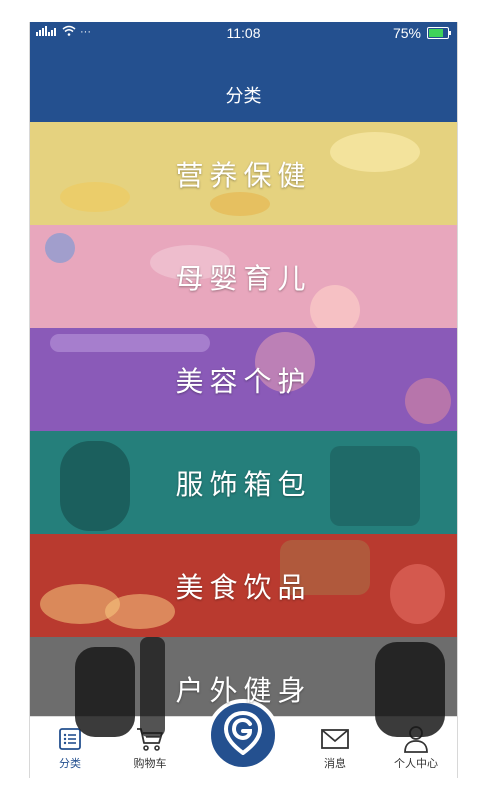 The width and height of the screenshot is (480, 800). I want to click on category-label: 美食饮品, so click(243, 587).